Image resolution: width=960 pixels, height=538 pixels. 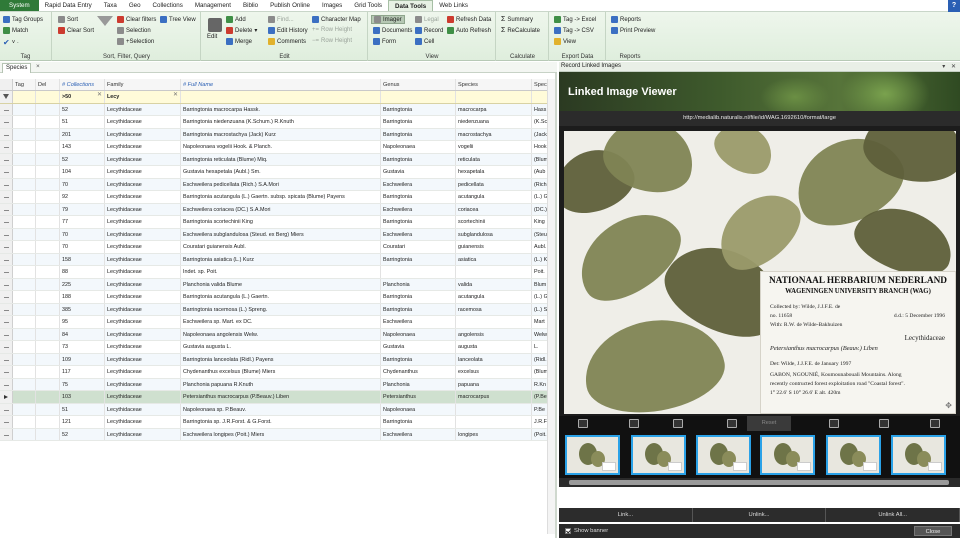 What do you see at coordinates (175, 94) in the screenshot?
I see `clear-filter-family-icon: ✕` at bounding box center [175, 94].